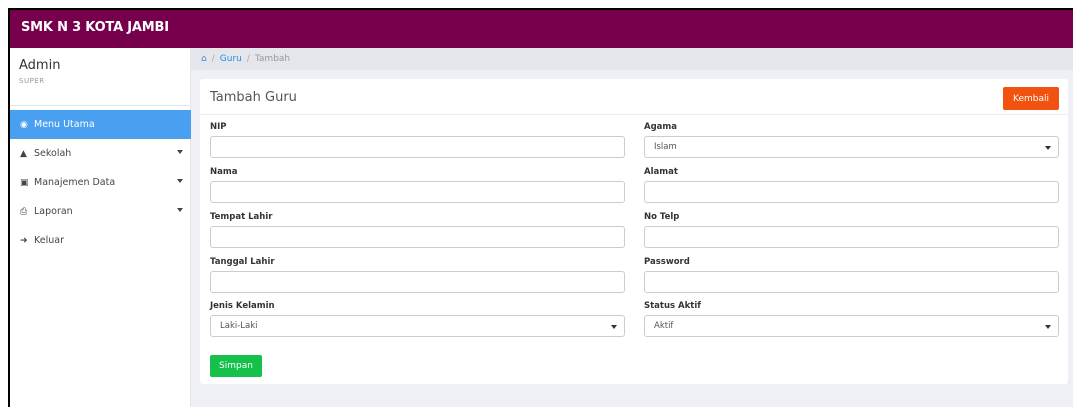  What do you see at coordinates (1031, 98) in the screenshot?
I see `back-button: Kembali` at bounding box center [1031, 98].